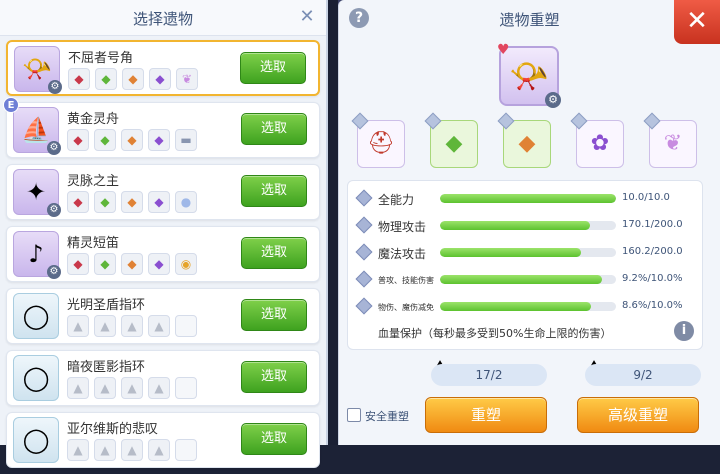 This screenshot has height=474, width=720. I want to click on stat-value: 160.2/200.0, so click(652, 251).